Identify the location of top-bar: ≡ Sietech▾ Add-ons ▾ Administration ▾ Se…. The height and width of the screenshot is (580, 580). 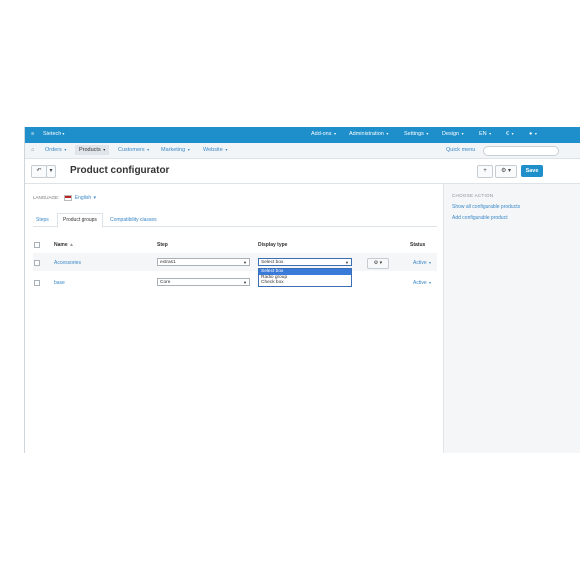
(302, 135).